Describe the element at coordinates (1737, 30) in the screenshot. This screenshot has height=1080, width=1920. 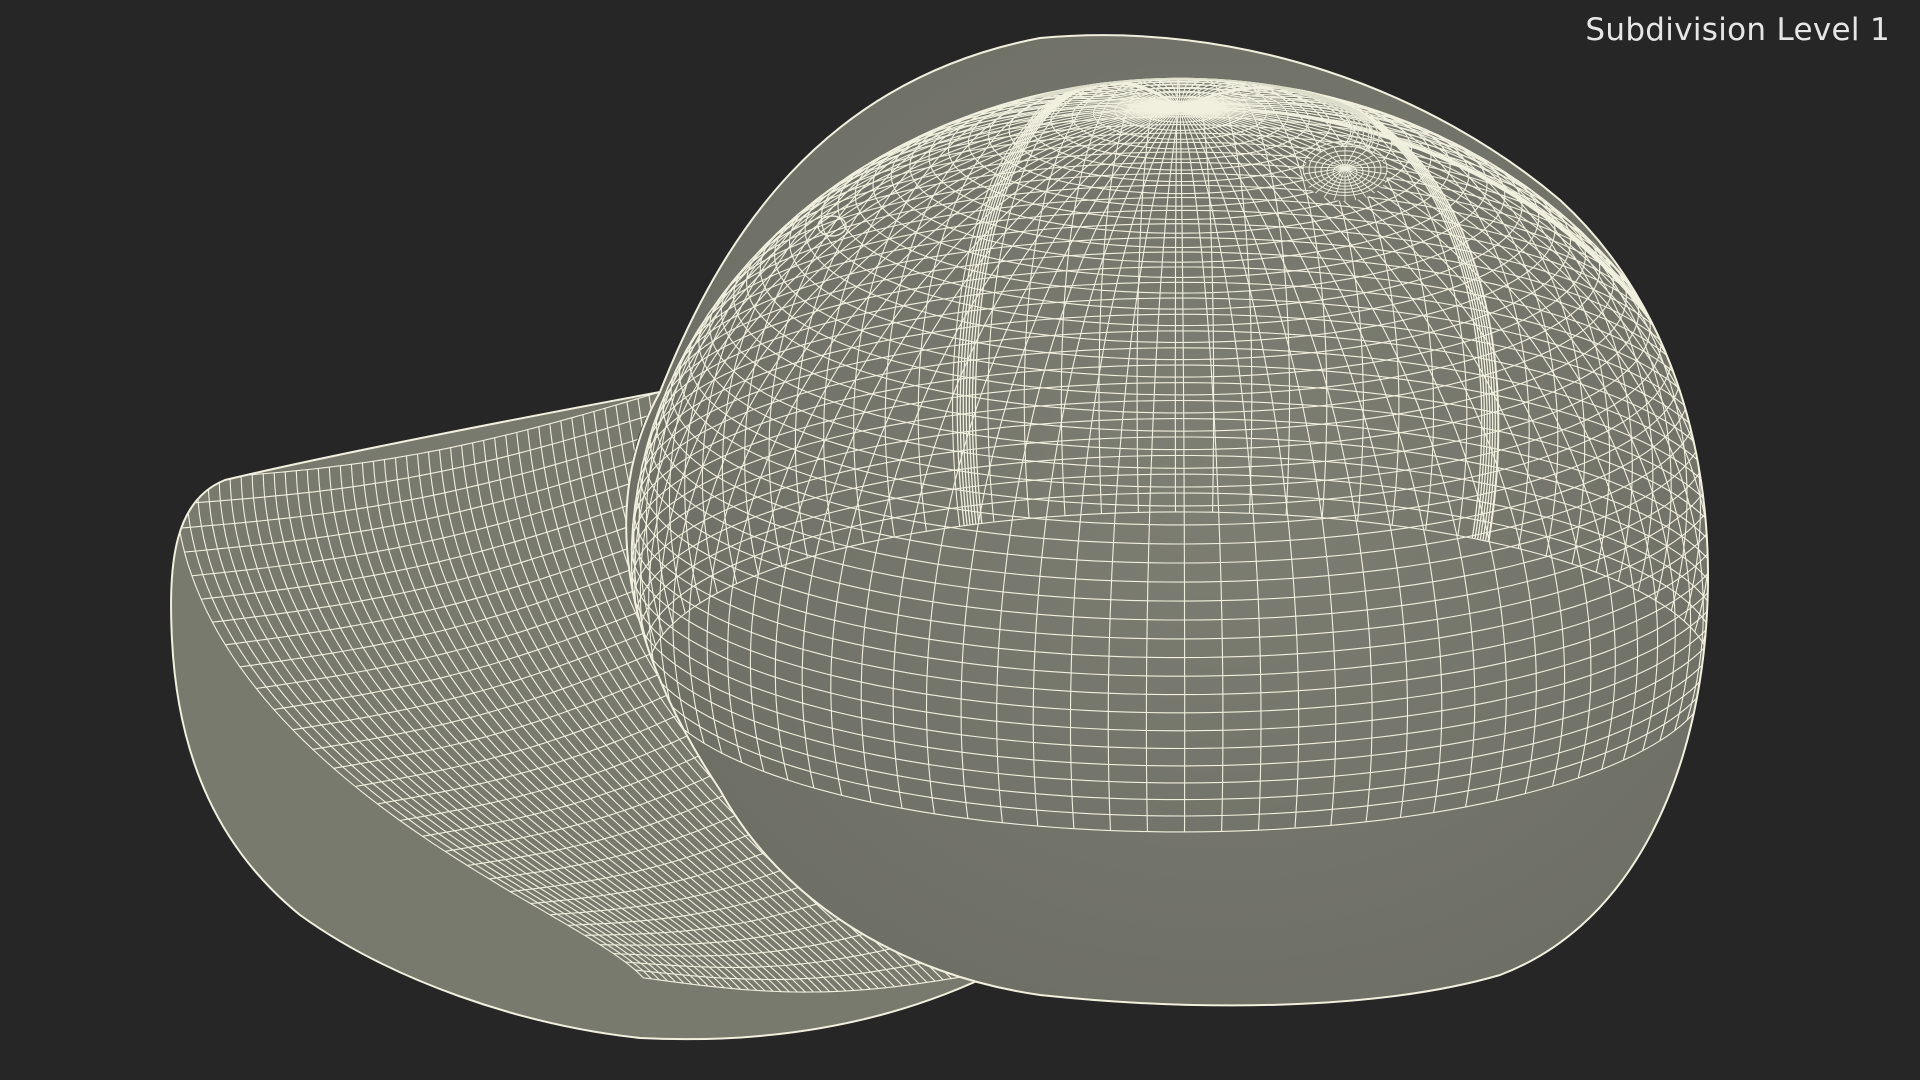
I see `subdivision-level-label: Subdivision Level 1` at that location.